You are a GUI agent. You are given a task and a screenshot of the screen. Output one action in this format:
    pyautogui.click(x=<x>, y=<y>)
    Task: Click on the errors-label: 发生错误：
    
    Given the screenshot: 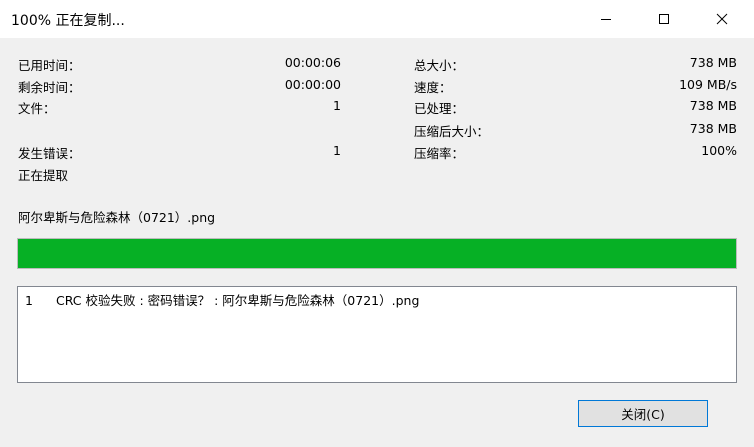 What is the action you would take?
    pyautogui.click(x=49, y=153)
    